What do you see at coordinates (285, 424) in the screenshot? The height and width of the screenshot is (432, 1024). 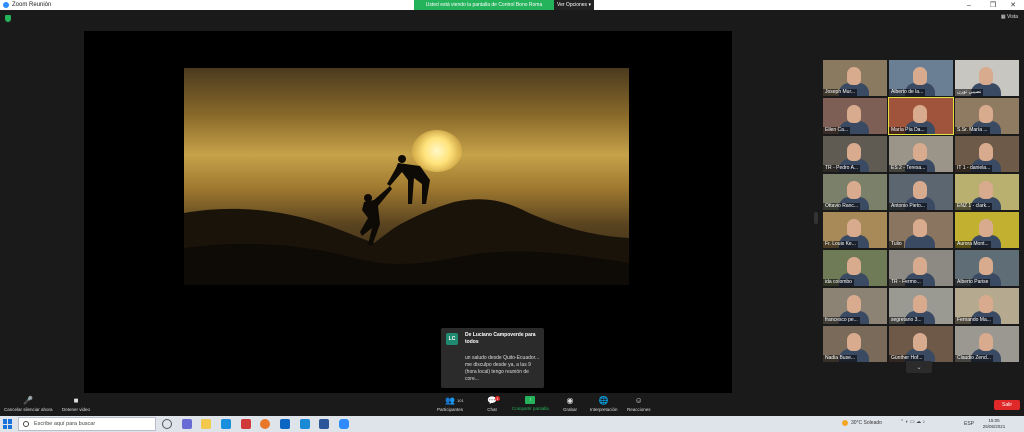 I see `outlook-icon` at bounding box center [285, 424].